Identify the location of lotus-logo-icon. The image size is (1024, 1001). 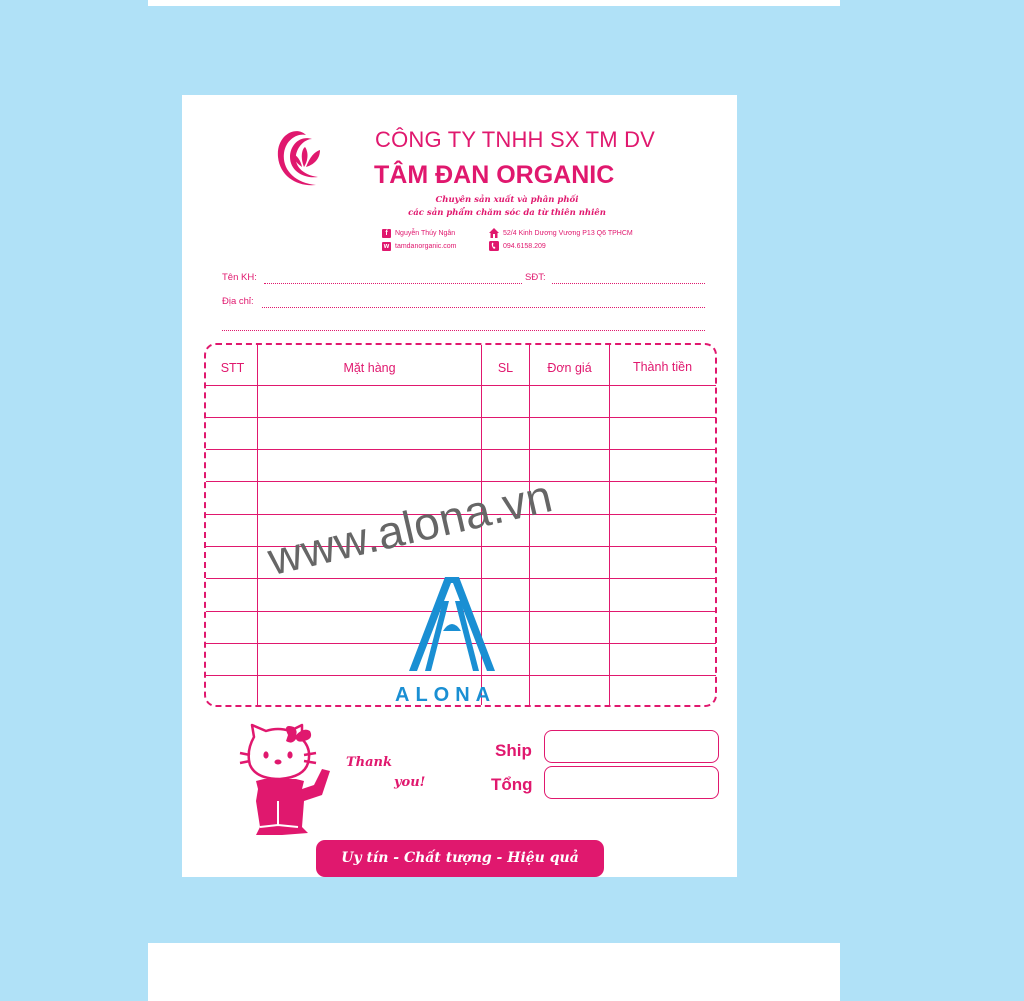
(298, 158).